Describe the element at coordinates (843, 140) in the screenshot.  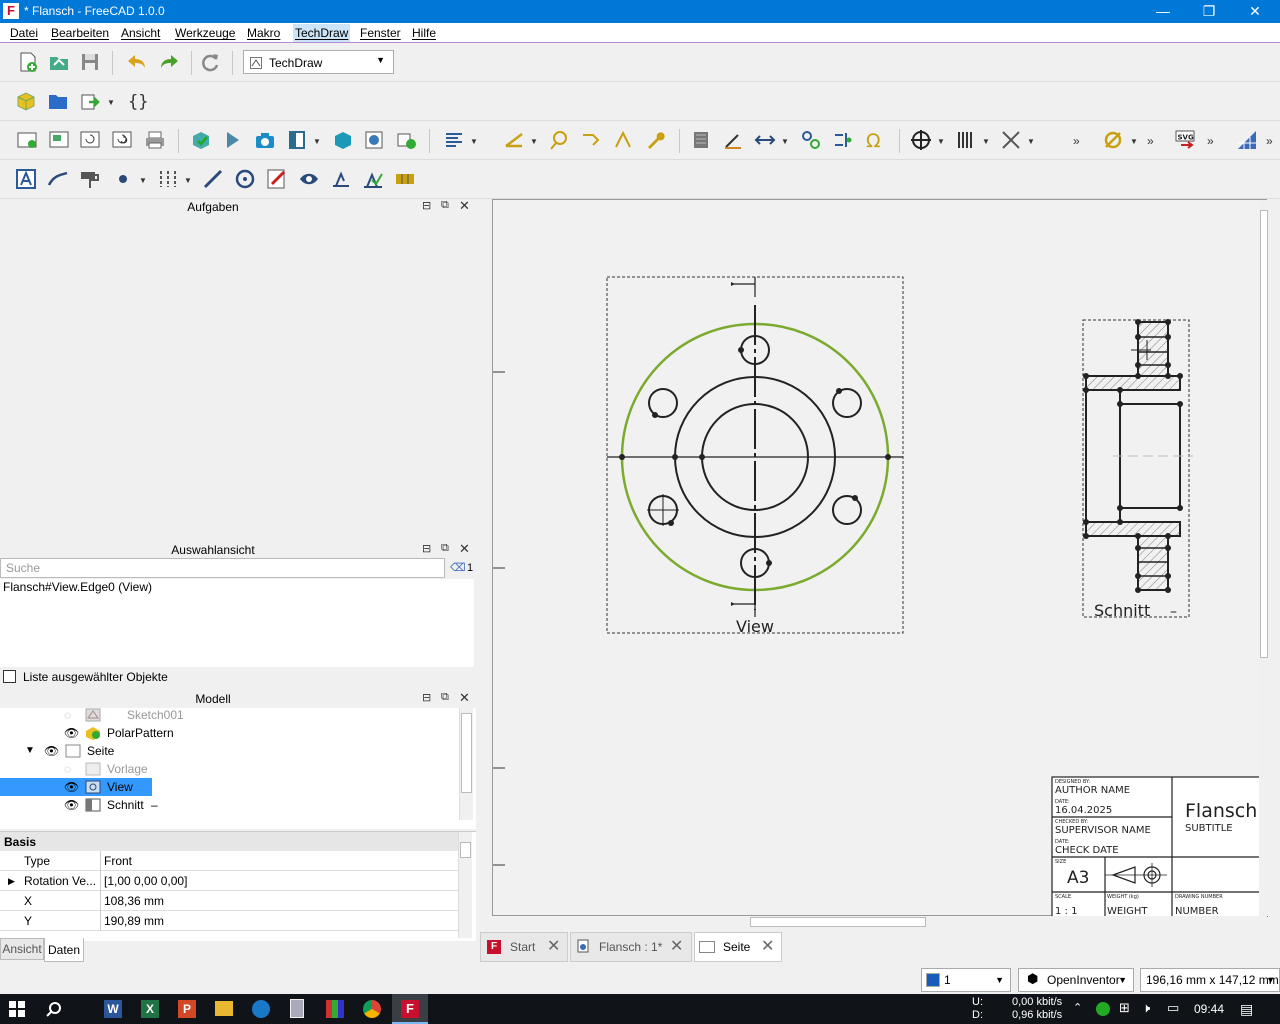
I see `cosmetic-vertex-icon` at that location.